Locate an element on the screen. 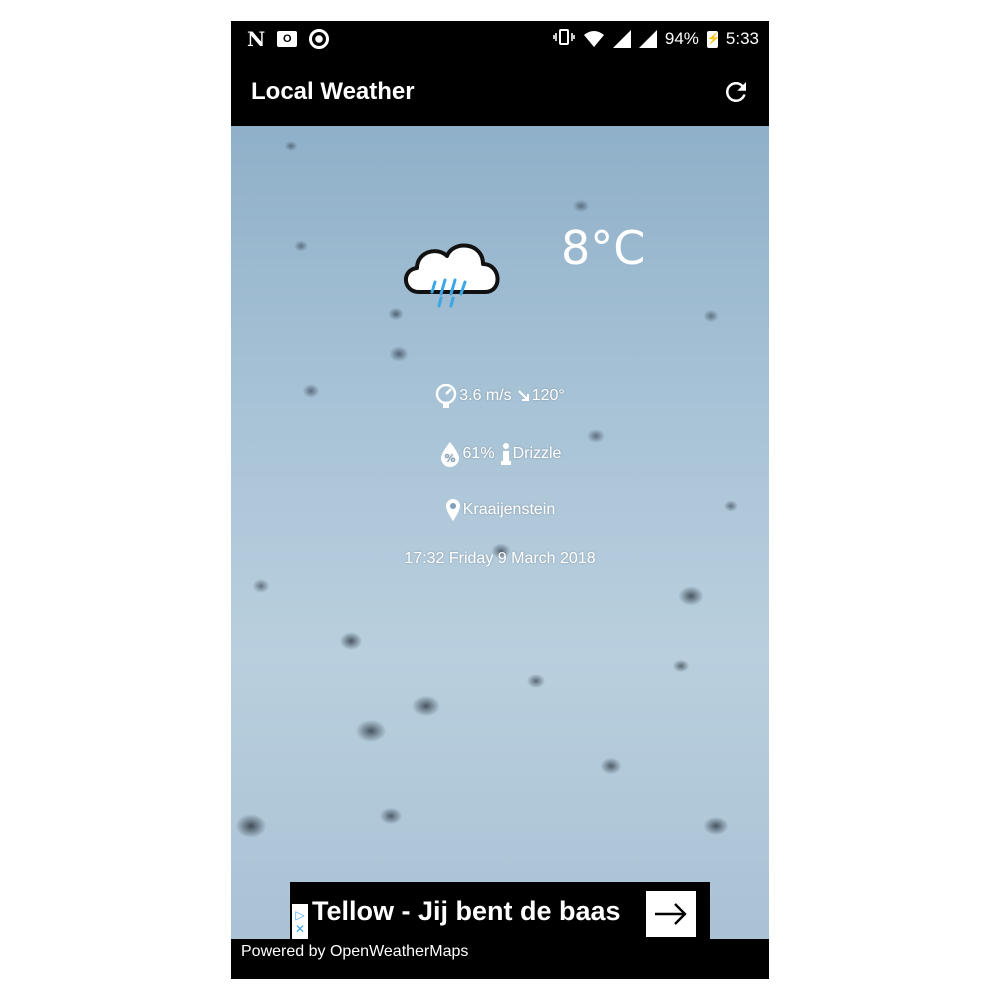  datetime: 17:32 Friday 9 March 2018 is located at coordinates (500, 558).